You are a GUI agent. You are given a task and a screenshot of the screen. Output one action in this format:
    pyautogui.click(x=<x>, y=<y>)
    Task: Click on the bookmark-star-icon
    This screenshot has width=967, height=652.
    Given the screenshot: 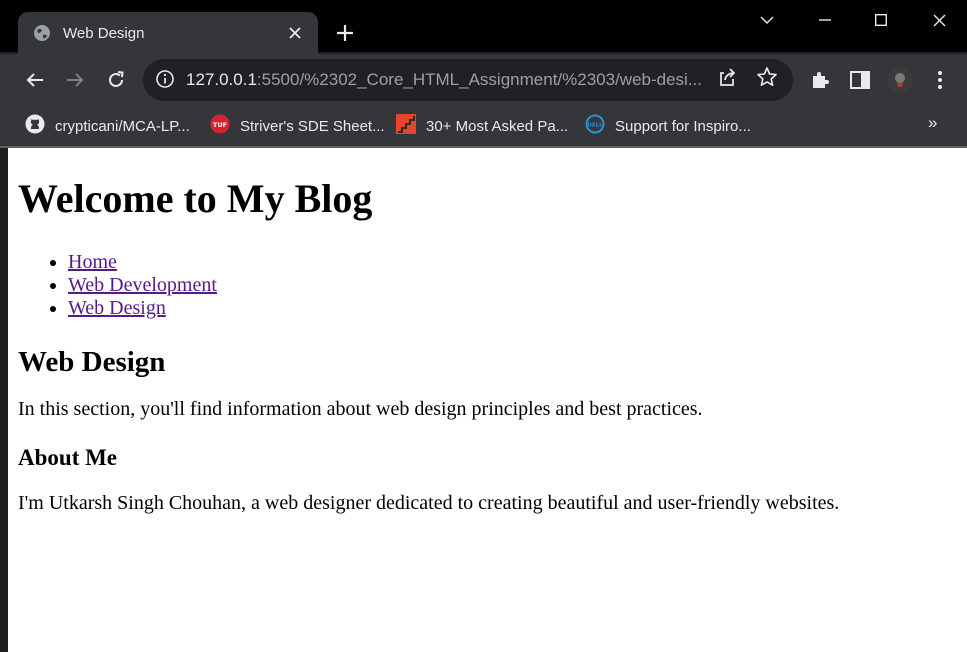 What is the action you would take?
    pyautogui.click(x=767, y=79)
    